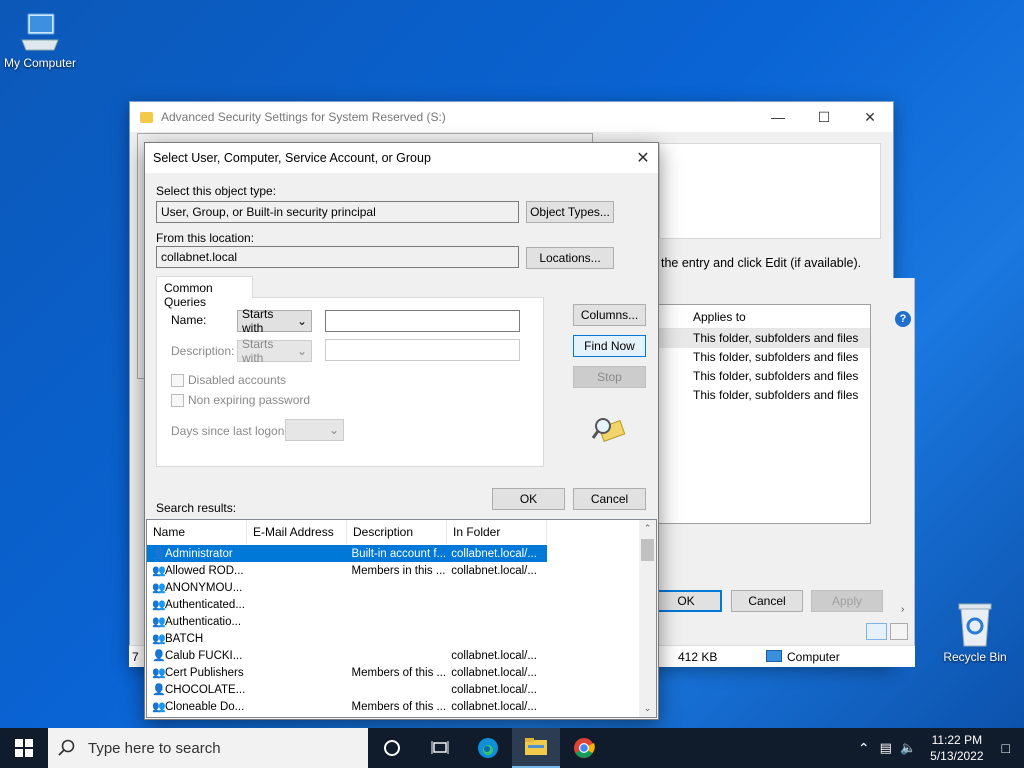  I want to click on column-header-name: Name, so click(197, 532).